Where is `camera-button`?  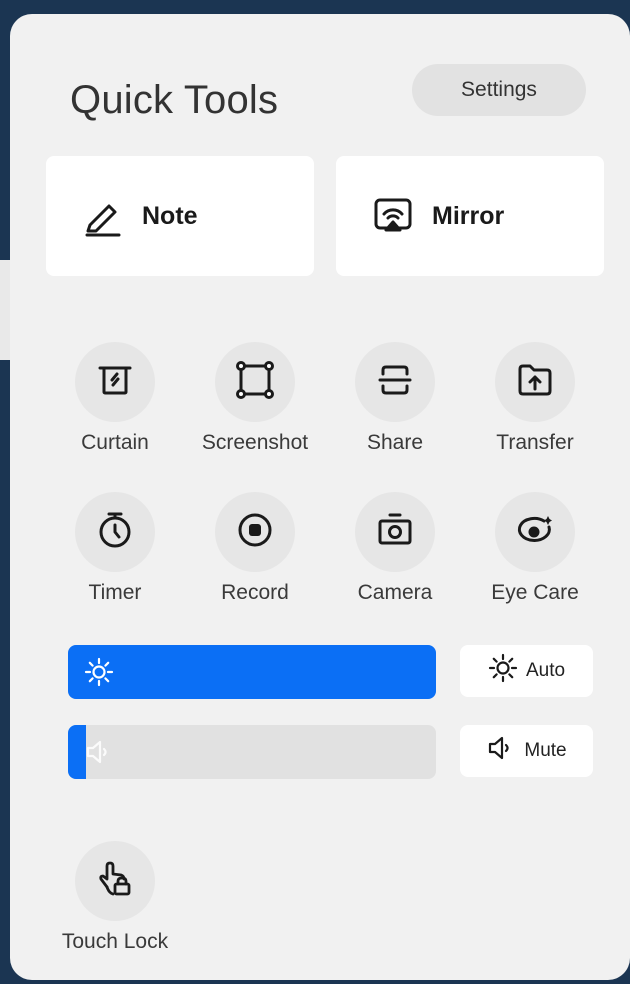
camera-button is located at coordinates (395, 532).